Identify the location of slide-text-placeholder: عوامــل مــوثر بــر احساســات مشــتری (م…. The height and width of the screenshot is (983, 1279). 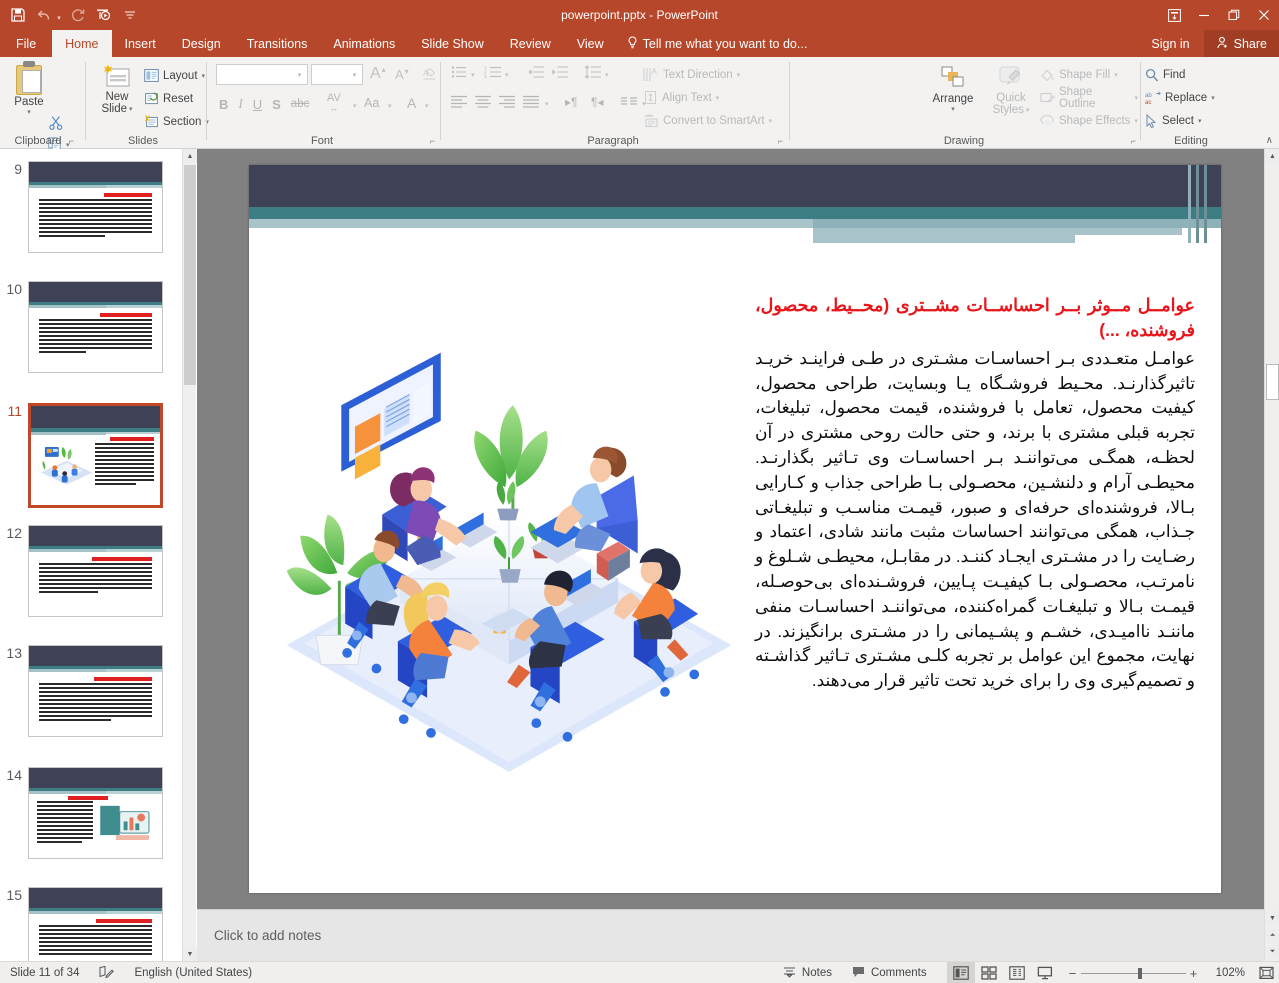
(975, 493).